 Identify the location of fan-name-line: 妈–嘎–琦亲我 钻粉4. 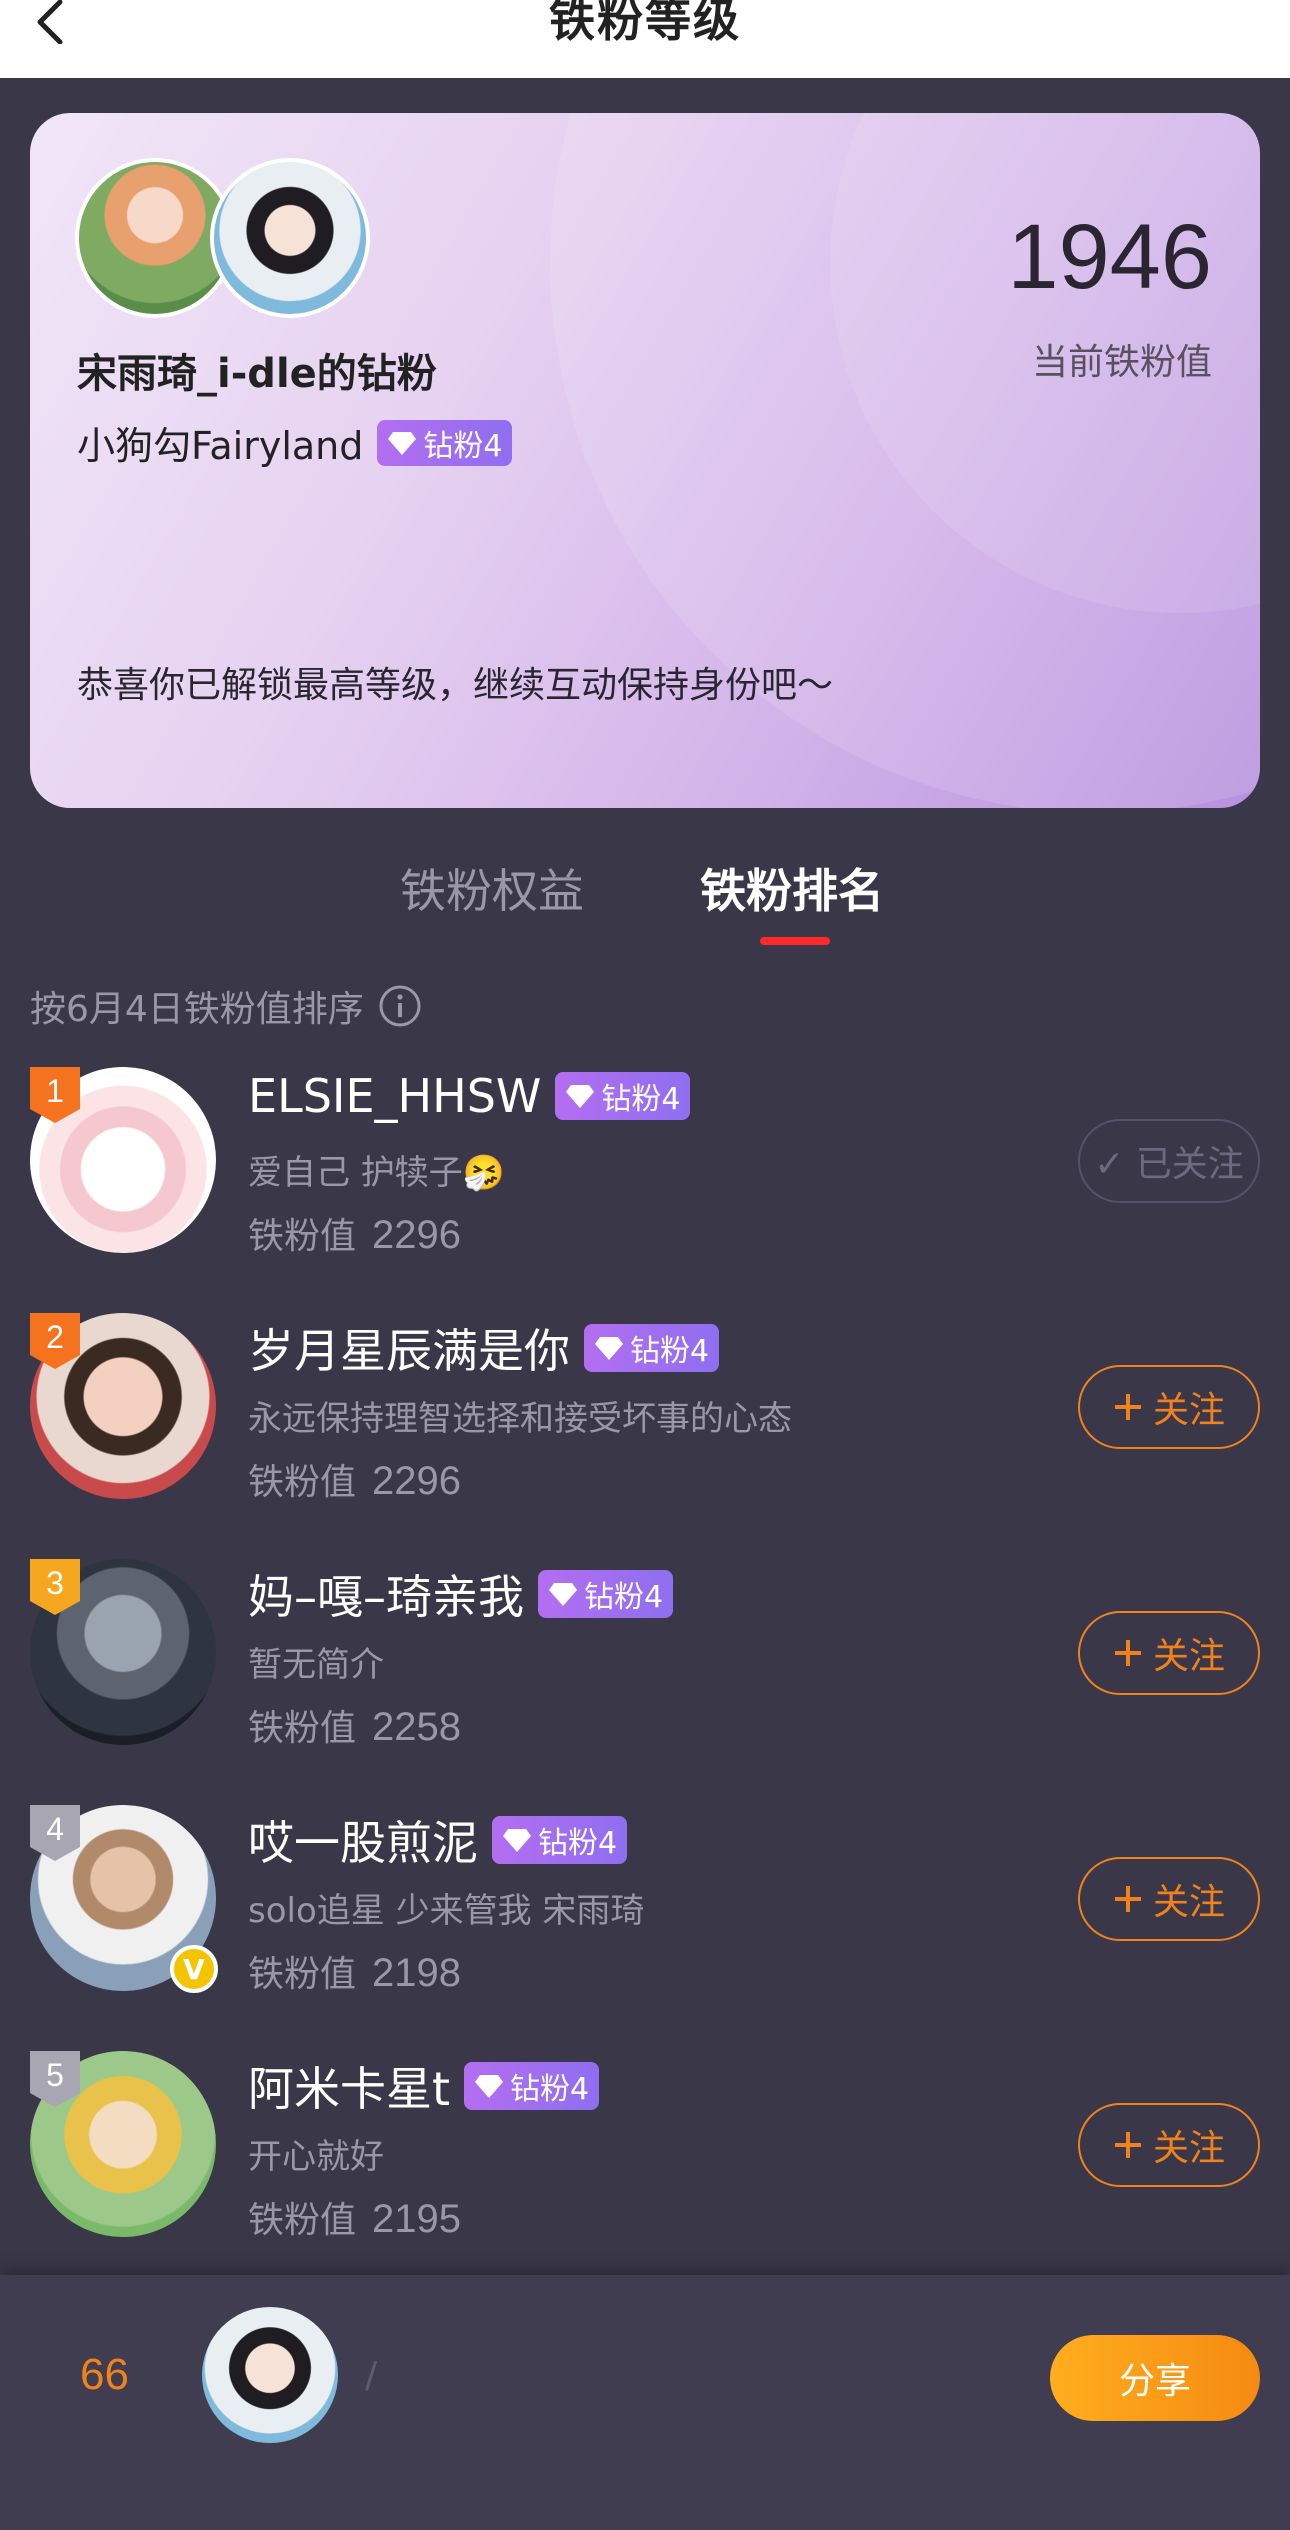
(461, 1594).